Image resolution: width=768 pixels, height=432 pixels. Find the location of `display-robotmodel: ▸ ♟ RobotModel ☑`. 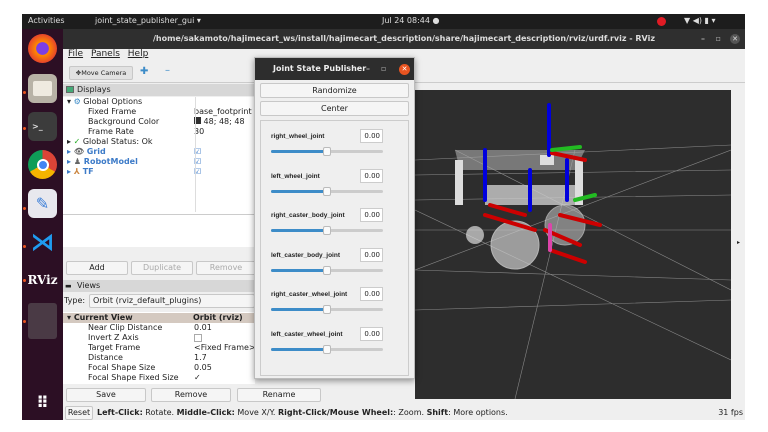

display-robotmodel: ▸ ♟ RobotModel ☑ is located at coordinates (162, 162).